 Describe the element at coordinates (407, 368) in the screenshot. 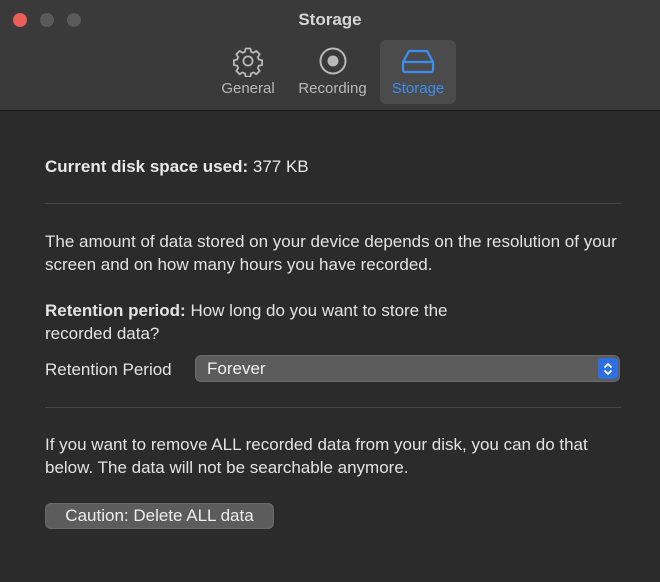

I see `retention-period-select: Forever` at that location.